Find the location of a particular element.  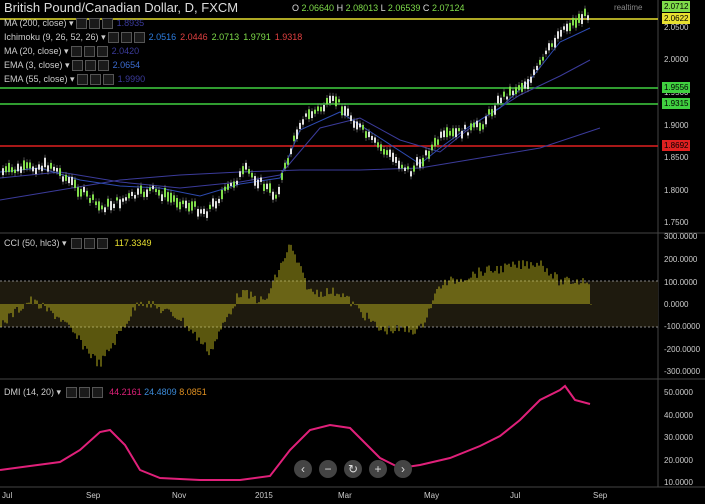

indicator-value: 1.9791 is located at coordinates (257, 37).